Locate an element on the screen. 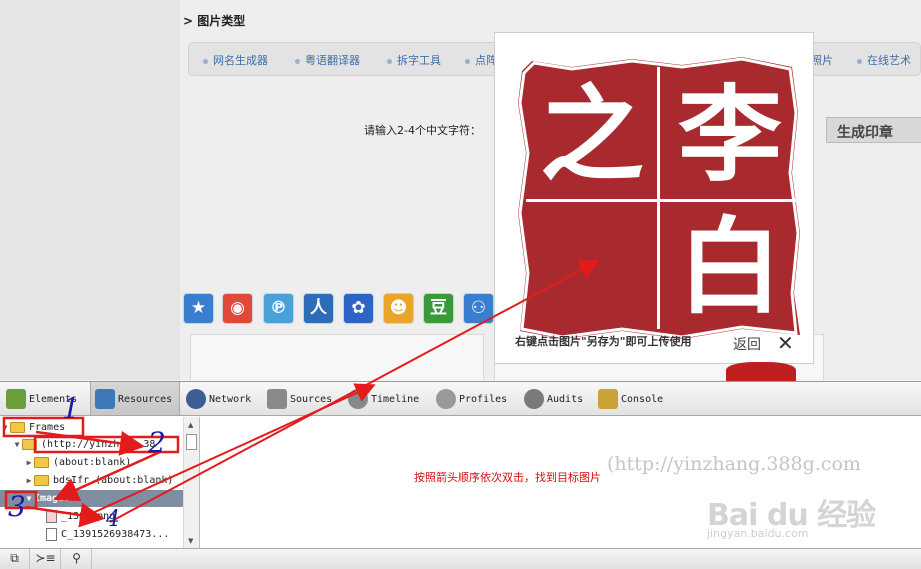 The height and width of the screenshot is (569, 921). nav-item-cantonese: 粤语翻译器 is located at coordinates (327, 60).